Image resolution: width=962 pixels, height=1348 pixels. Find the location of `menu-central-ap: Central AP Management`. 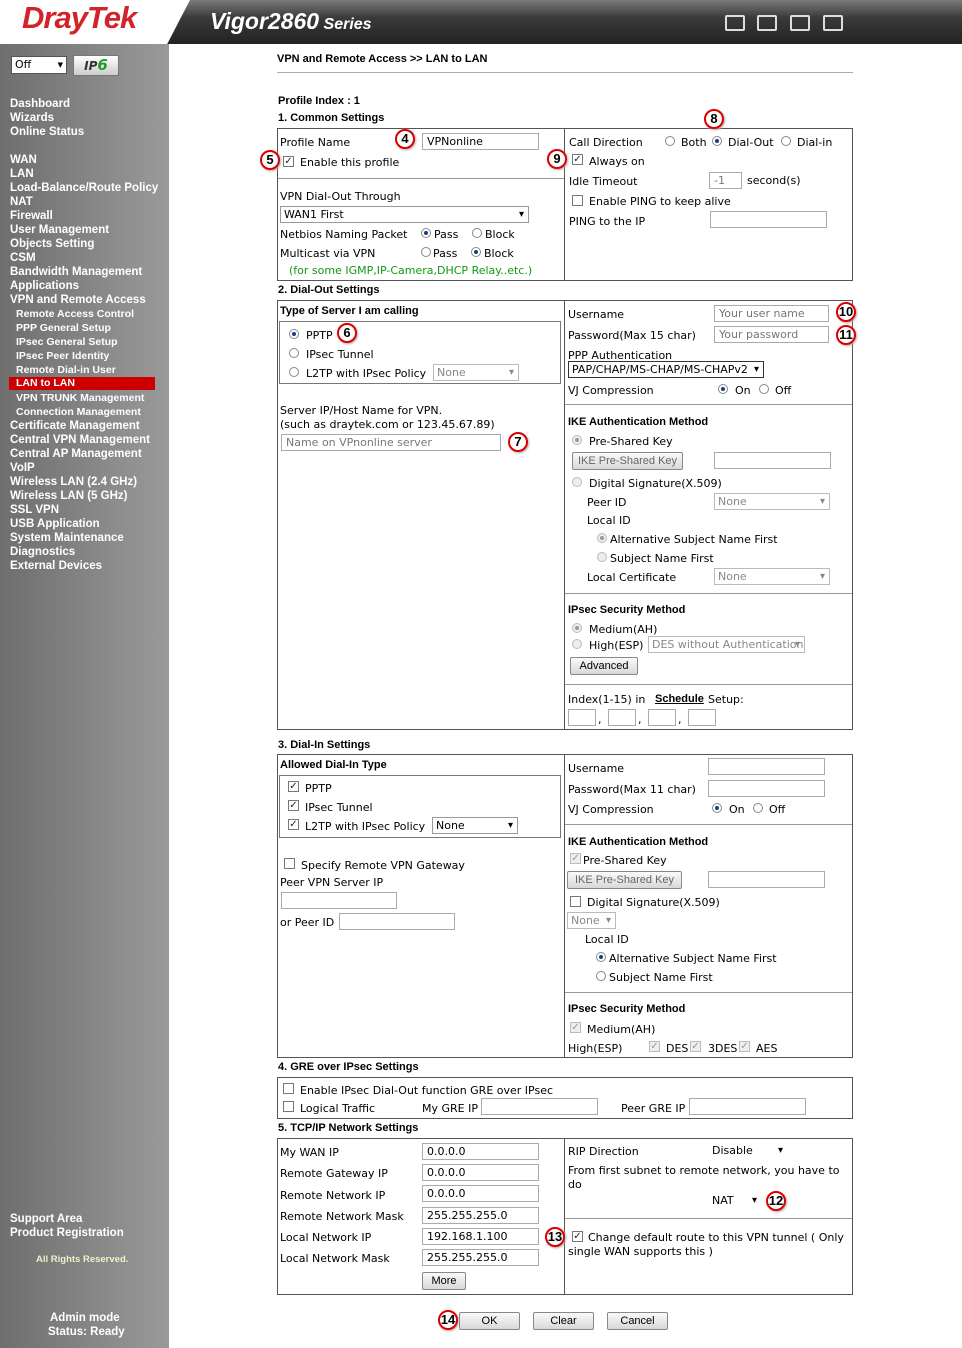

menu-central-ap: Central AP Management is located at coordinates (76, 454).